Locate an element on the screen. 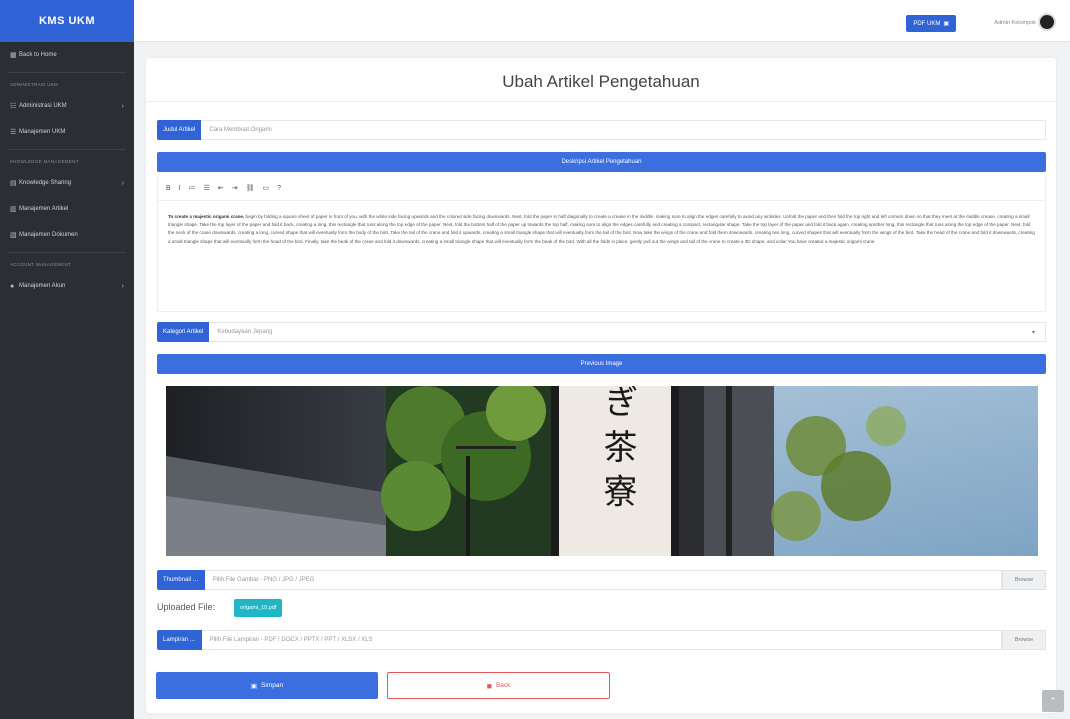 The height and width of the screenshot is (719, 1070). chevron-up-icon: ⌃ is located at coordinates (1053, 700).